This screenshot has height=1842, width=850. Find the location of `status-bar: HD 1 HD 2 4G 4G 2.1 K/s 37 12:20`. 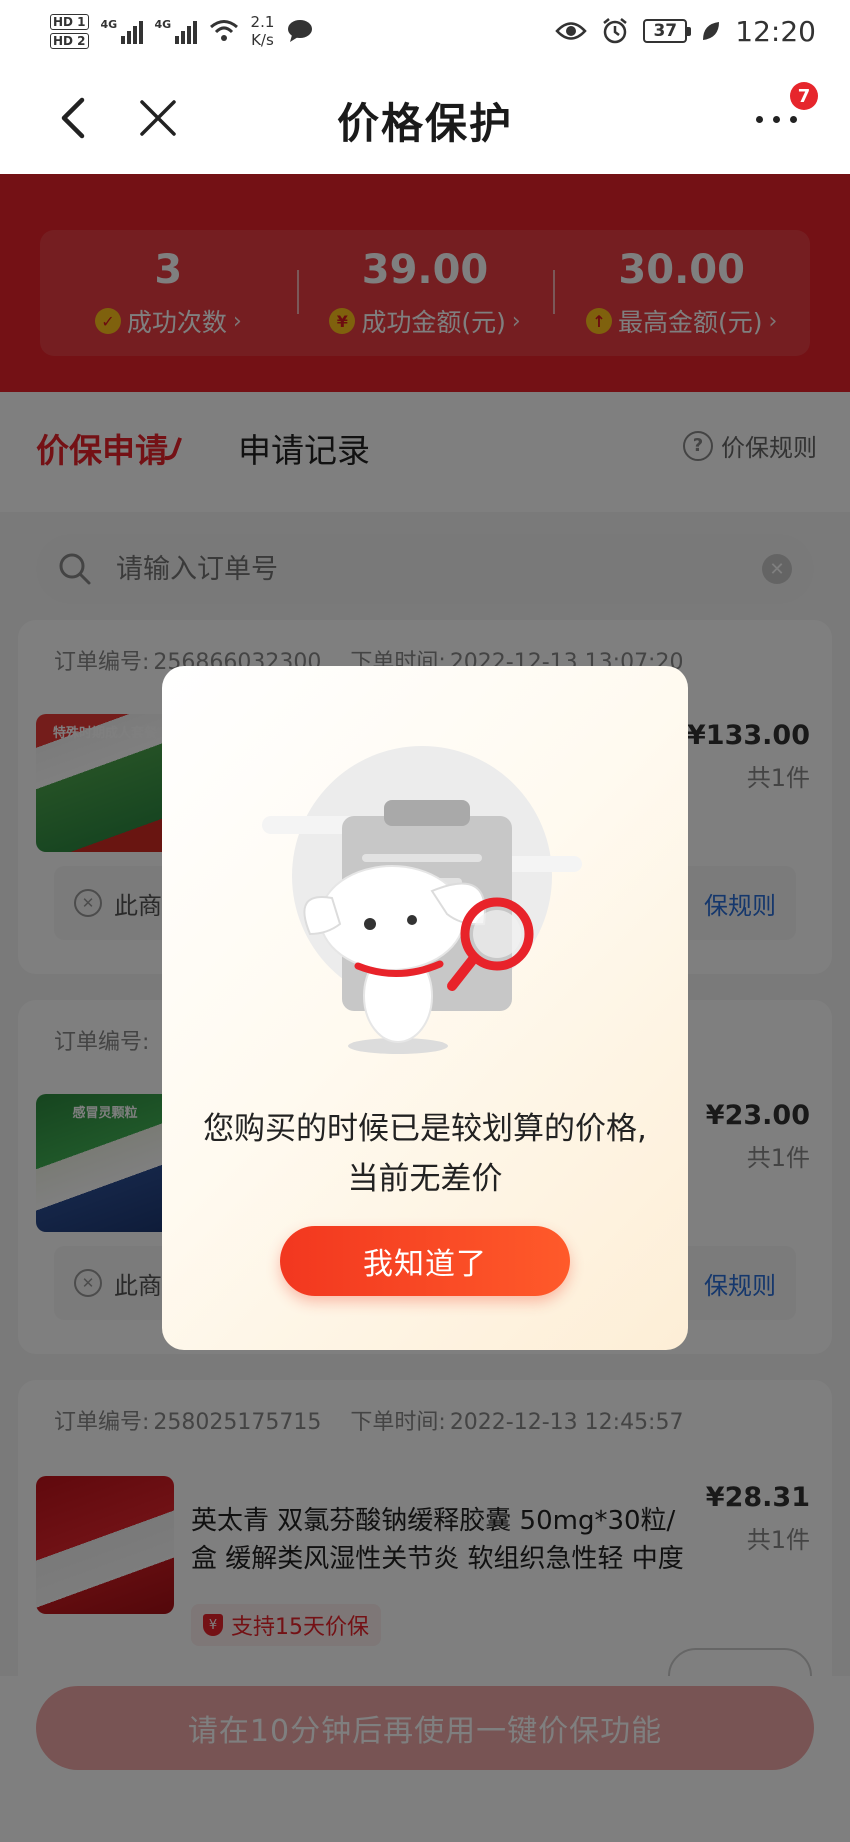

status-bar: HD 1 HD 2 4G 4G 2.1 K/s 37 12:20 is located at coordinates (425, 31).